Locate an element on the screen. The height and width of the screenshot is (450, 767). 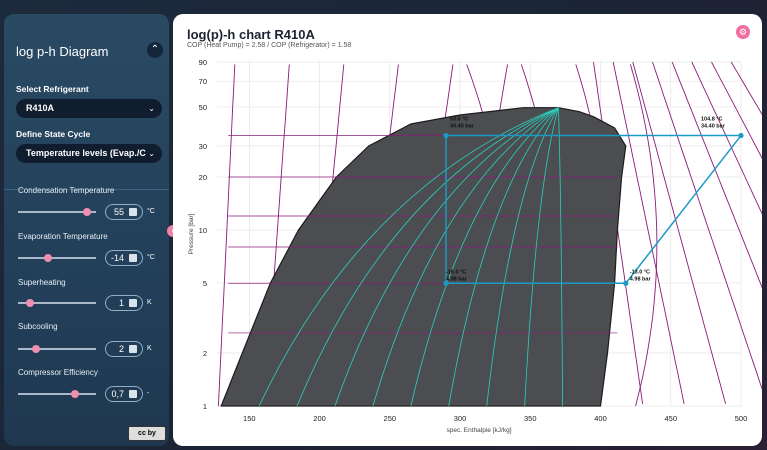
evaporation-temp-slider is located at coordinates (57, 258).